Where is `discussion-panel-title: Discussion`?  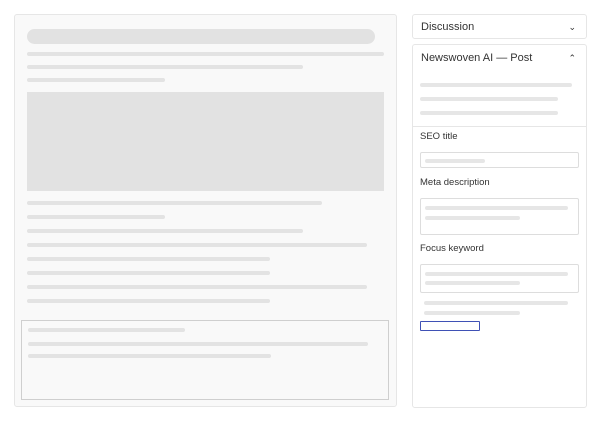 discussion-panel-title: Discussion is located at coordinates (448, 27).